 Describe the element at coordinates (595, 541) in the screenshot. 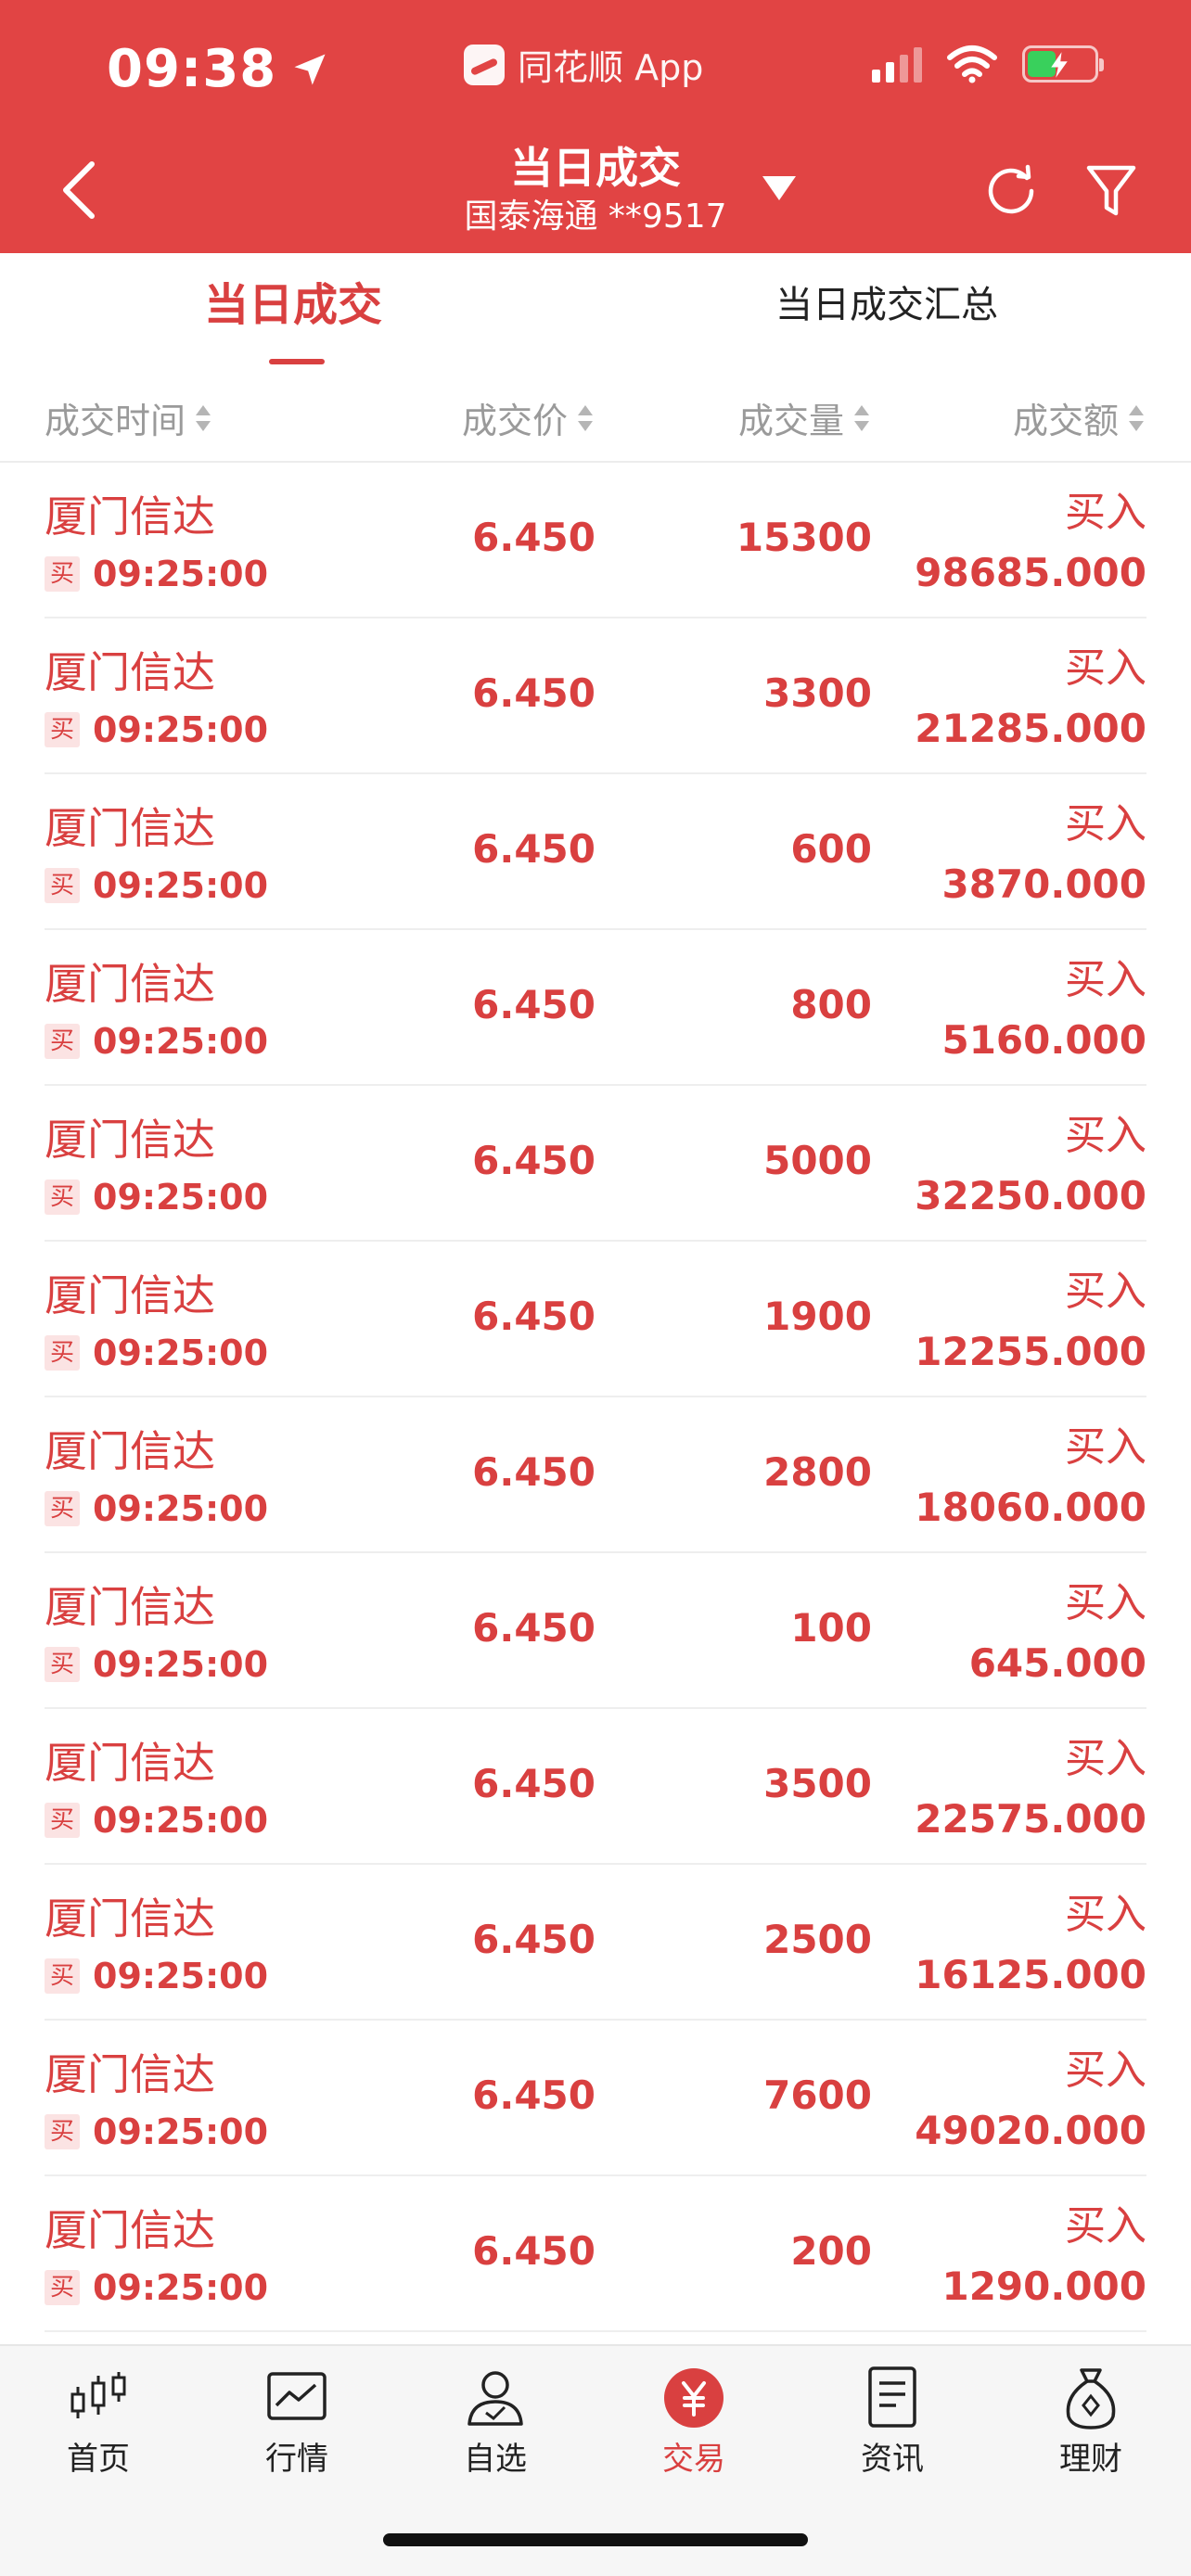

I see `table-row: 厦门信达 买 09:25:00 6.450 15300 买入 98685.000` at that location.